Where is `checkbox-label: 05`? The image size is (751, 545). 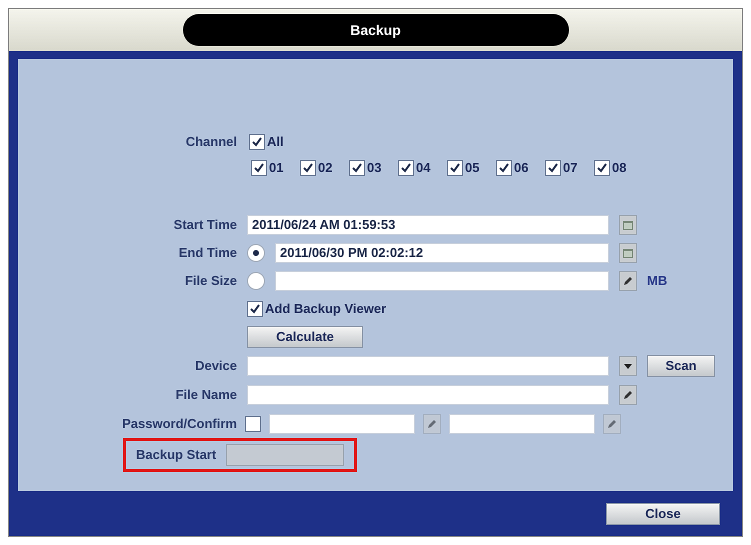 checkbox-label: 05 is located at coordinates (472, 168).